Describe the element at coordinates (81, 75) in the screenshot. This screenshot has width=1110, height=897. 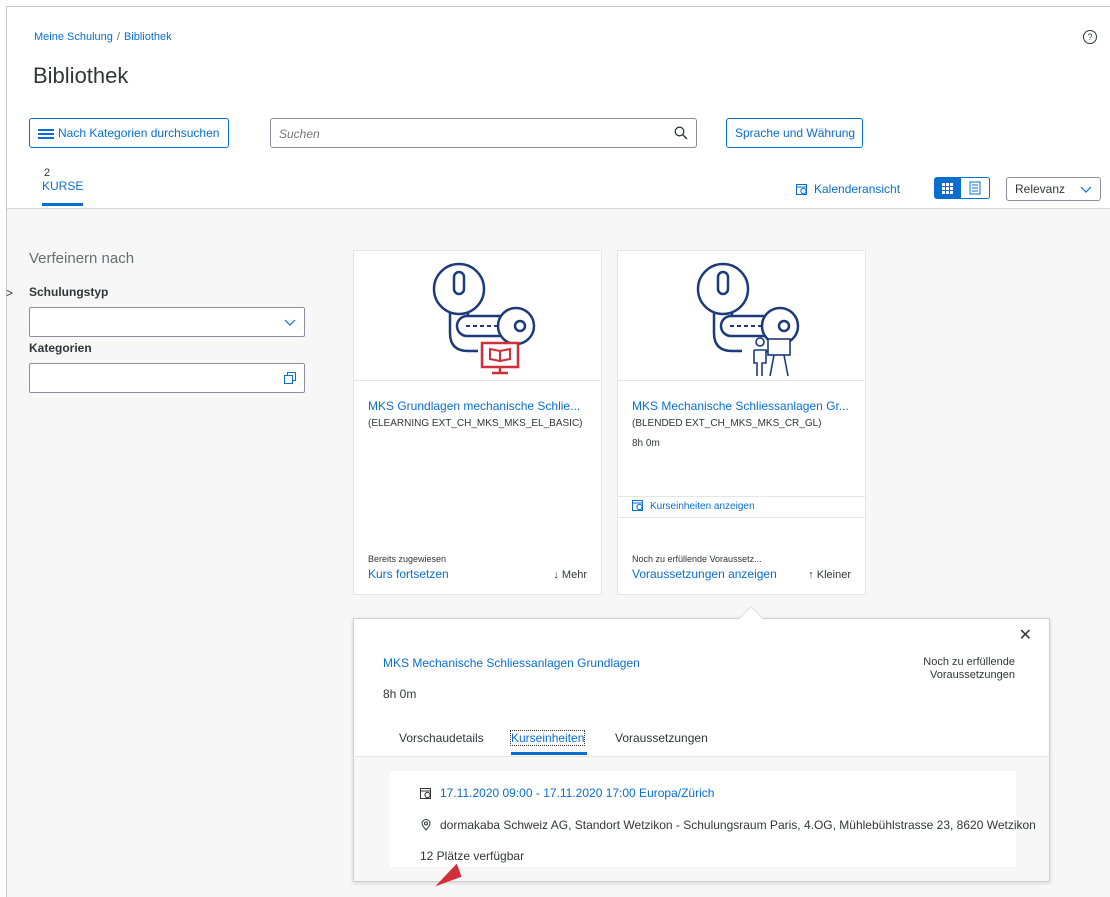
I see `page-title: Bibliothek` at that location.